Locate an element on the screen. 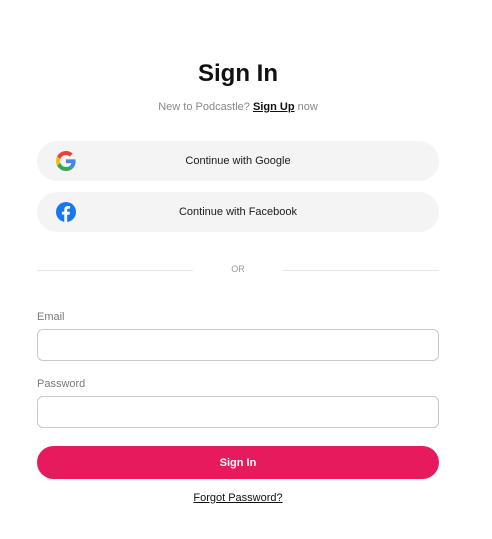 The image size is (492, 539). google-button-label: Continue with Google is located at coordinates (238, 161).